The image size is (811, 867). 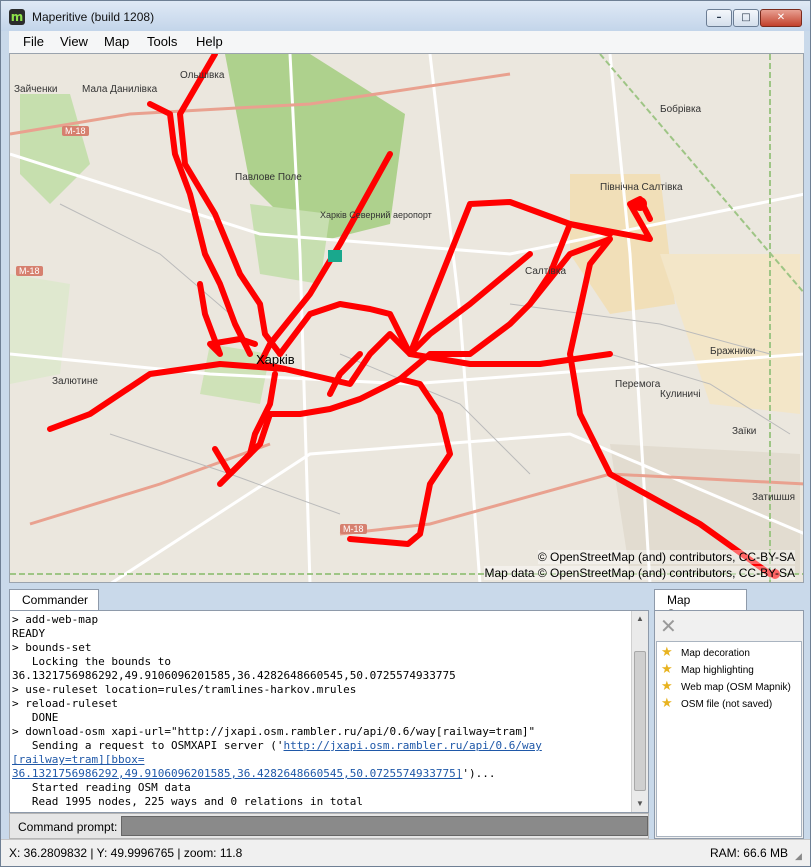 What do you see at coordinates (29, 633) in the screenshot?
I see `console-line: READY` at bounding box center [29, 633].